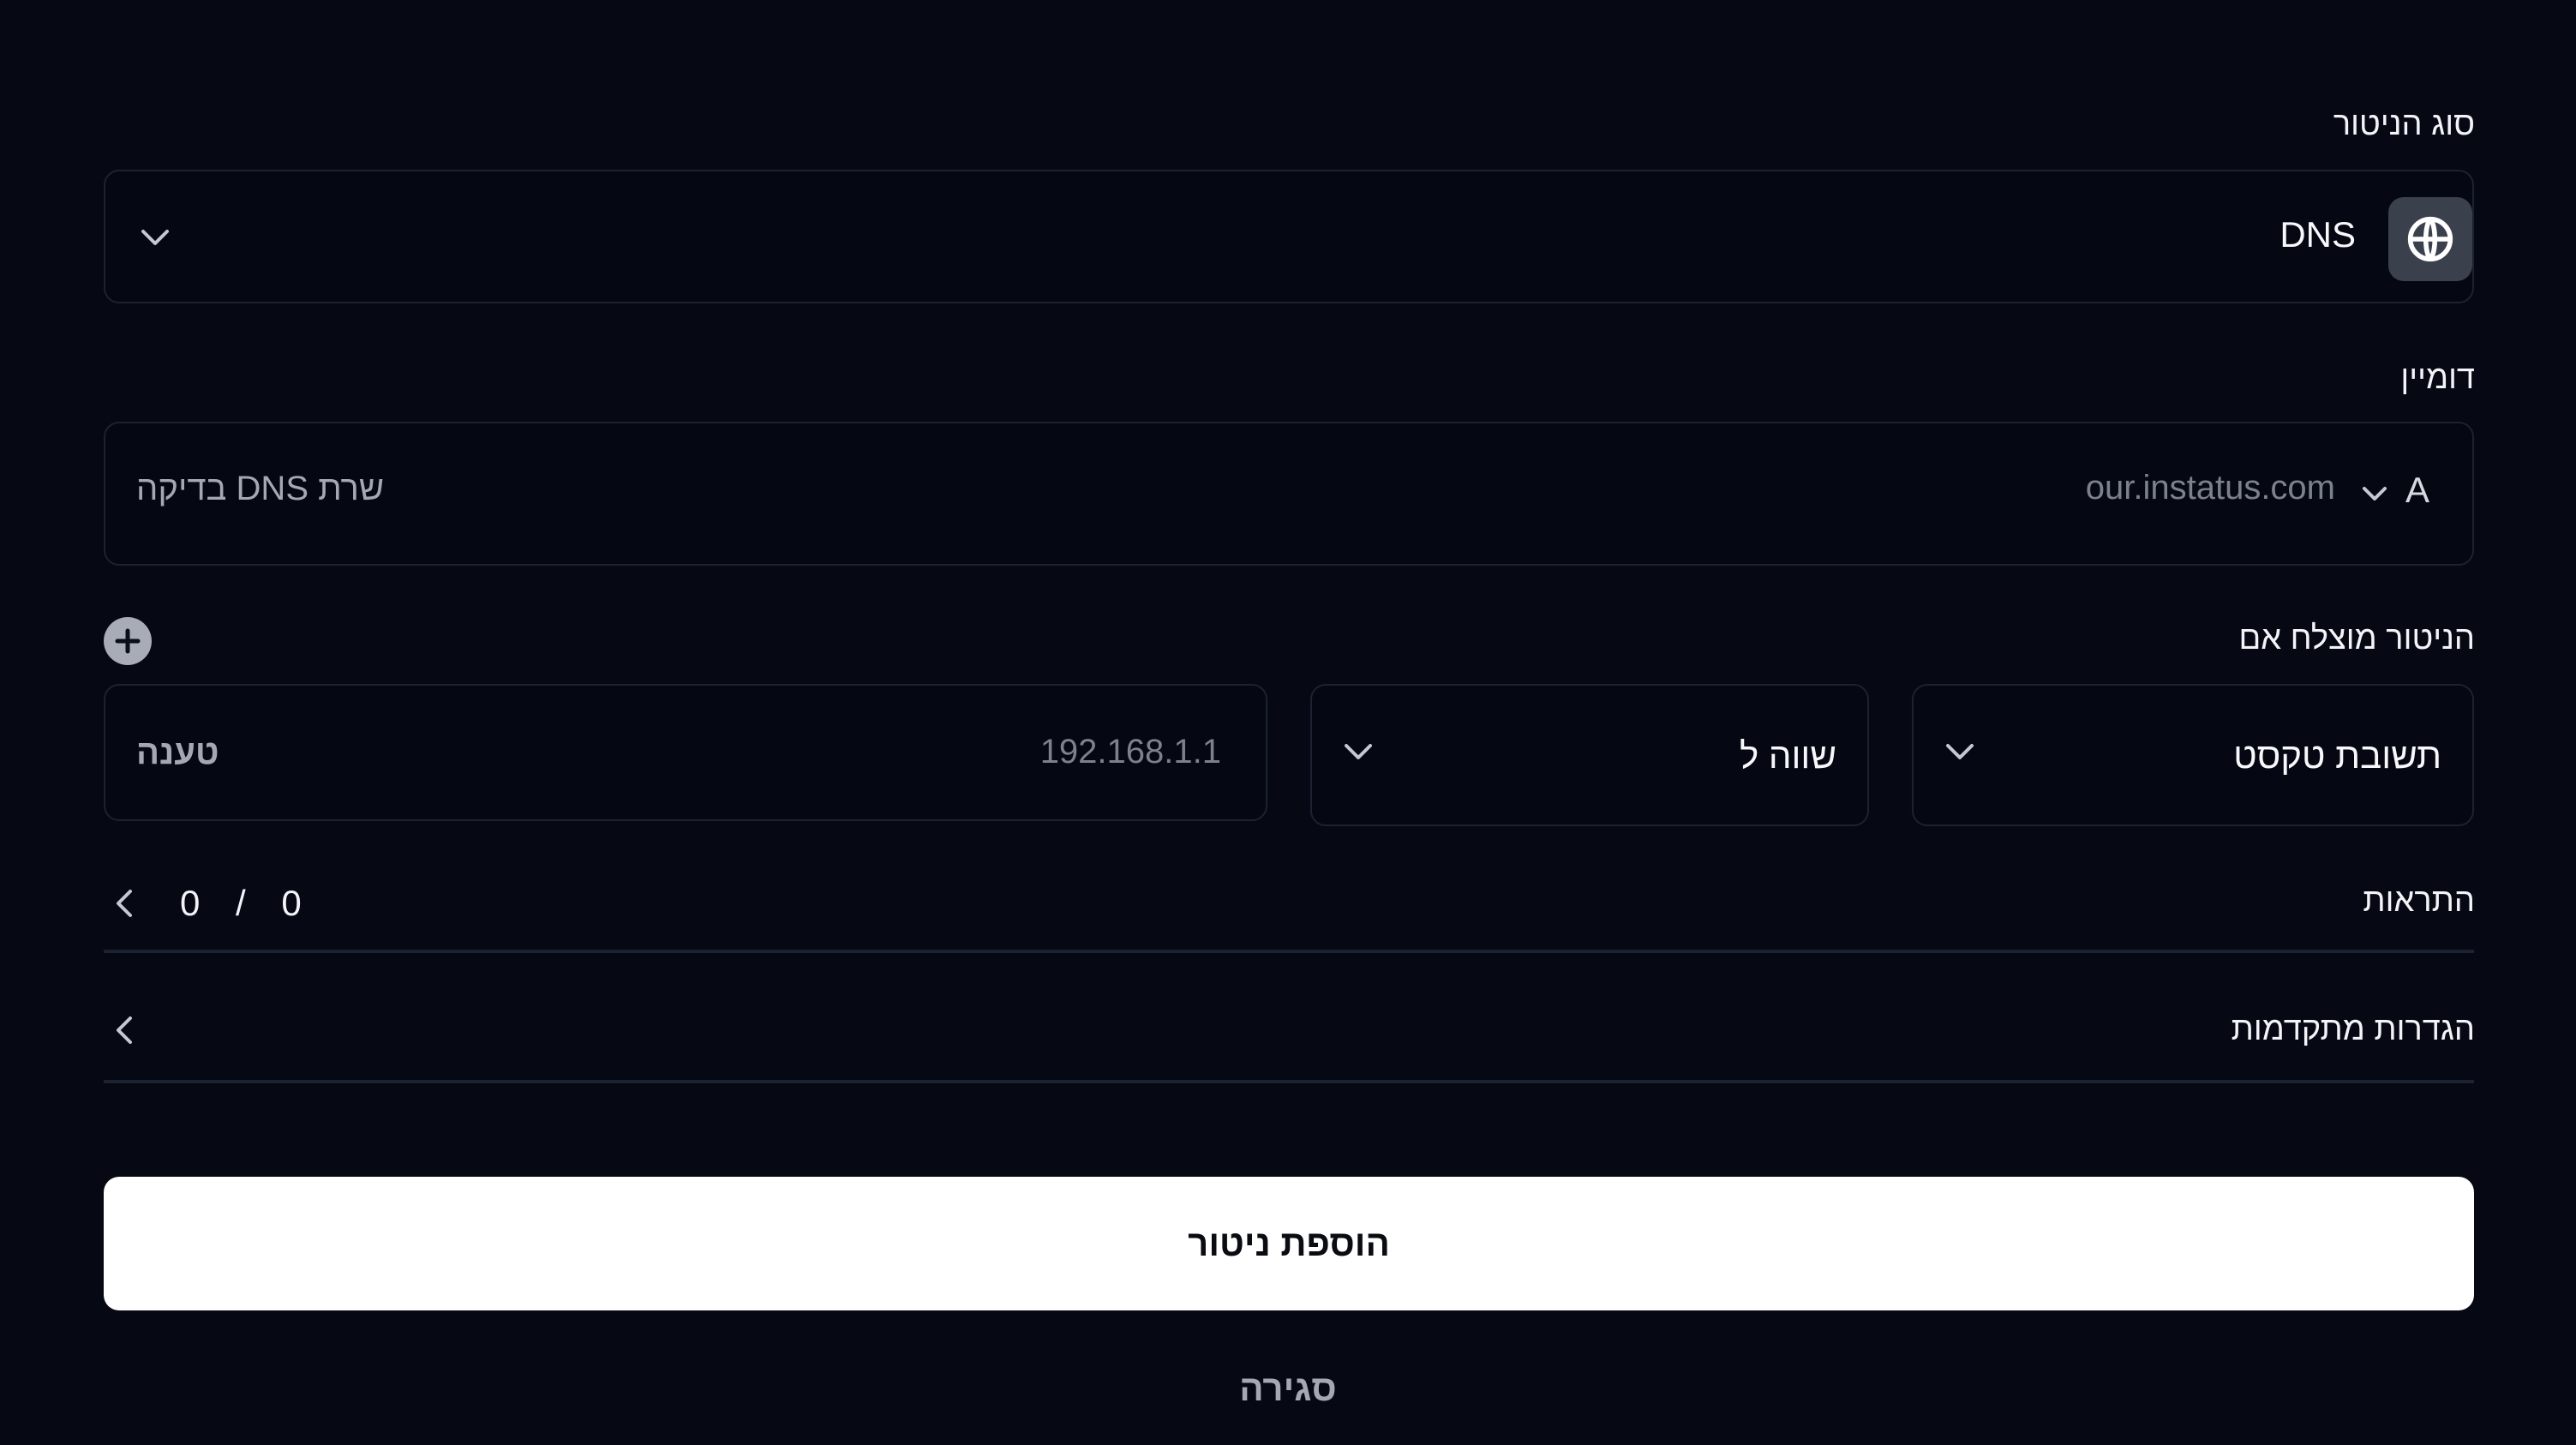  What do you see at coordinates (2417, 490) in the screenshot?
I see `record-type-select: A` at bounding box center [2417, 490].